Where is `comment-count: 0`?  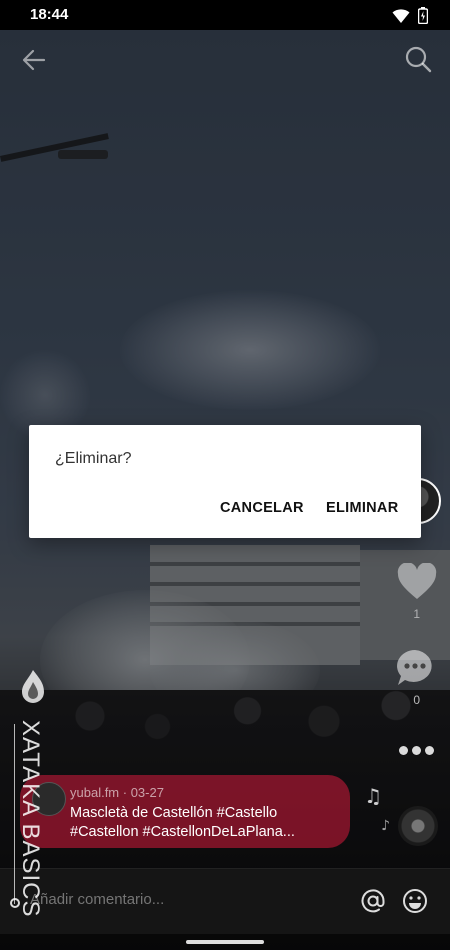
comment-count: 0 is located at coordinates (416, 700).